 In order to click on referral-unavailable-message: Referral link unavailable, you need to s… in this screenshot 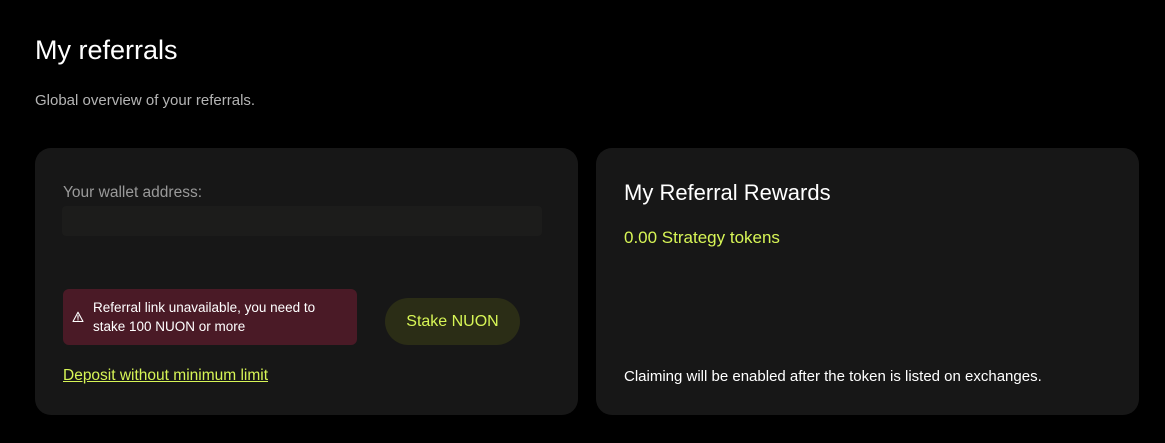, I will do `click(204, 317)`.